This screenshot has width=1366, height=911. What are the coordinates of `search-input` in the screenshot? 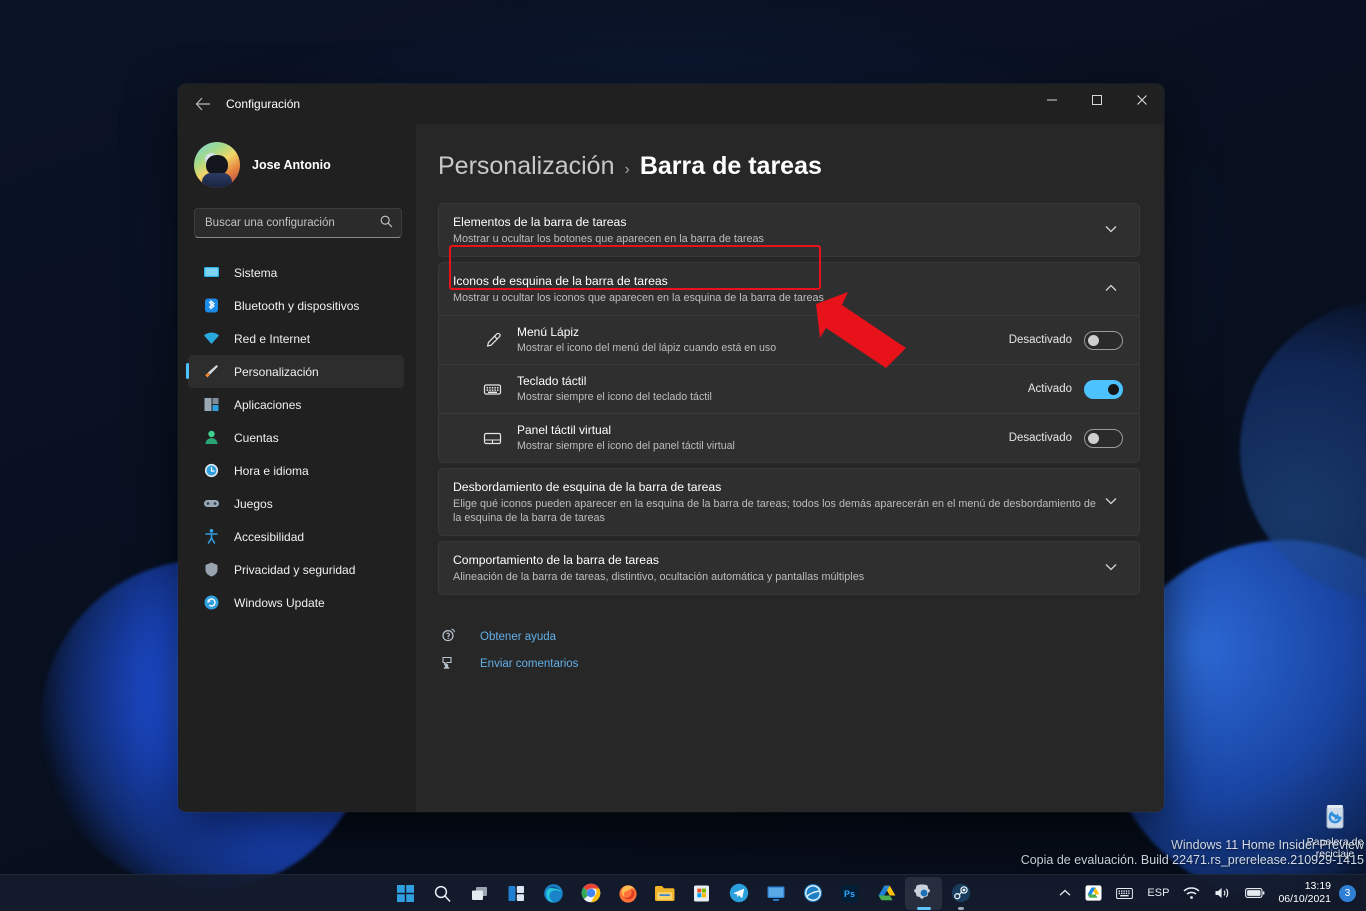 It's located at (292, 223).